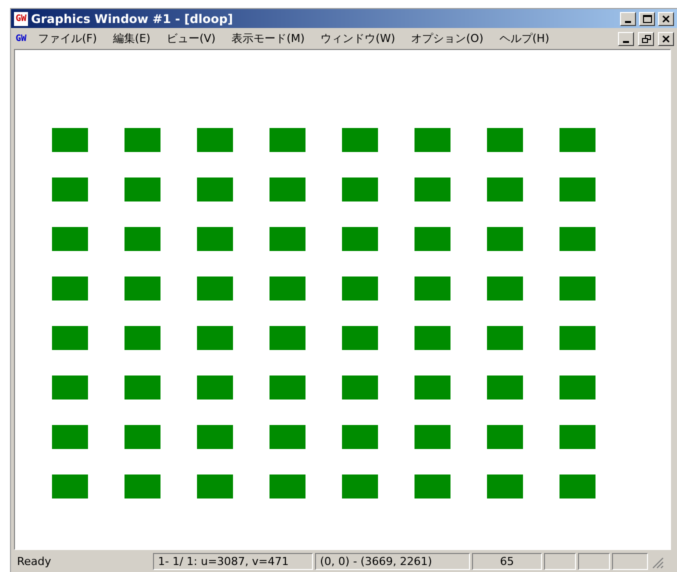 This screenshot has width=677, height=572. What do you see at coordinates (268, 38) in the screenshot?
I see `menu-item: 表示モード(M)` at bounding box center [268, 38].